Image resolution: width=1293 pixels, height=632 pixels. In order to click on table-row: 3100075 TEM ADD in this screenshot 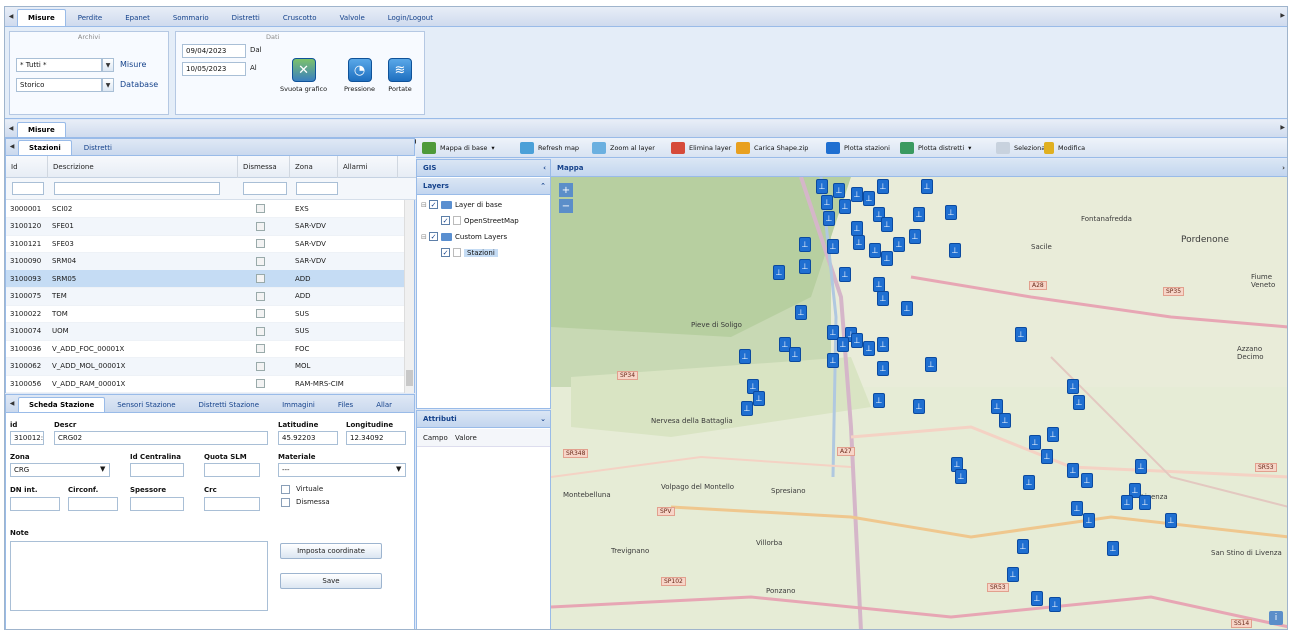, I will do `click(205, 296)`.